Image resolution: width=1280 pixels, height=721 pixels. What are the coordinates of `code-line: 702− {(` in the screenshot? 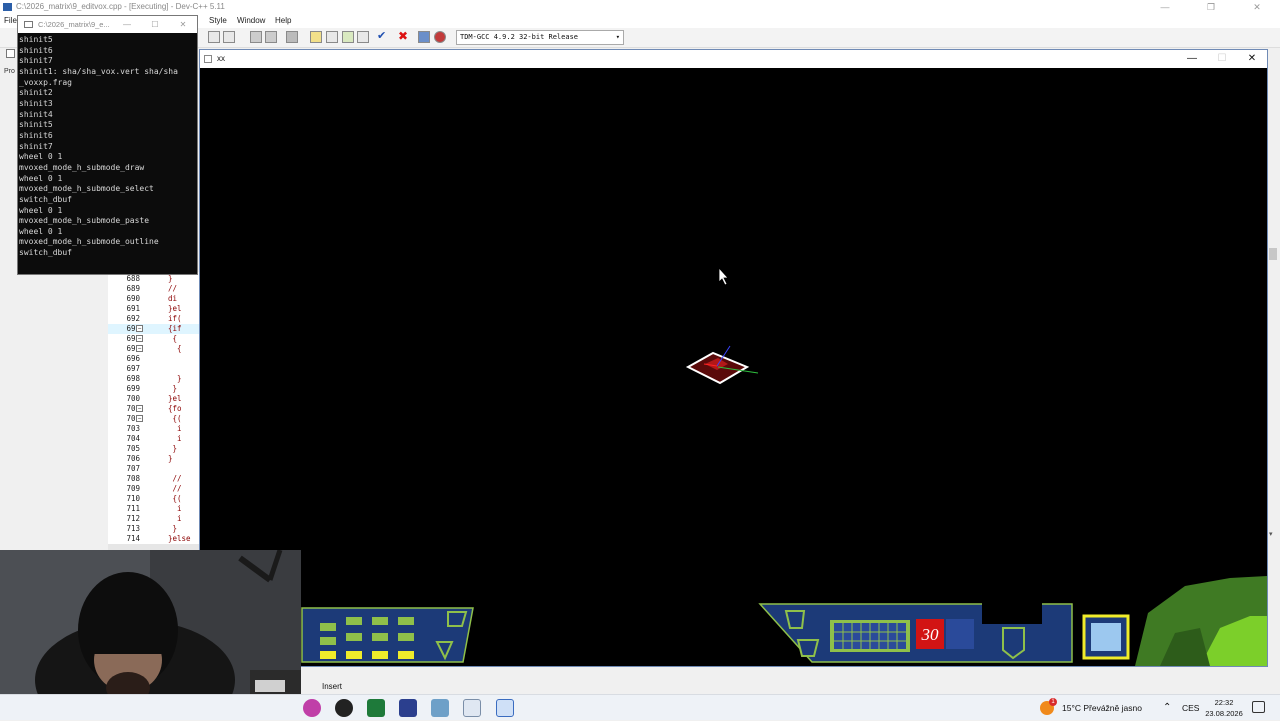 It's located at (154, 419).